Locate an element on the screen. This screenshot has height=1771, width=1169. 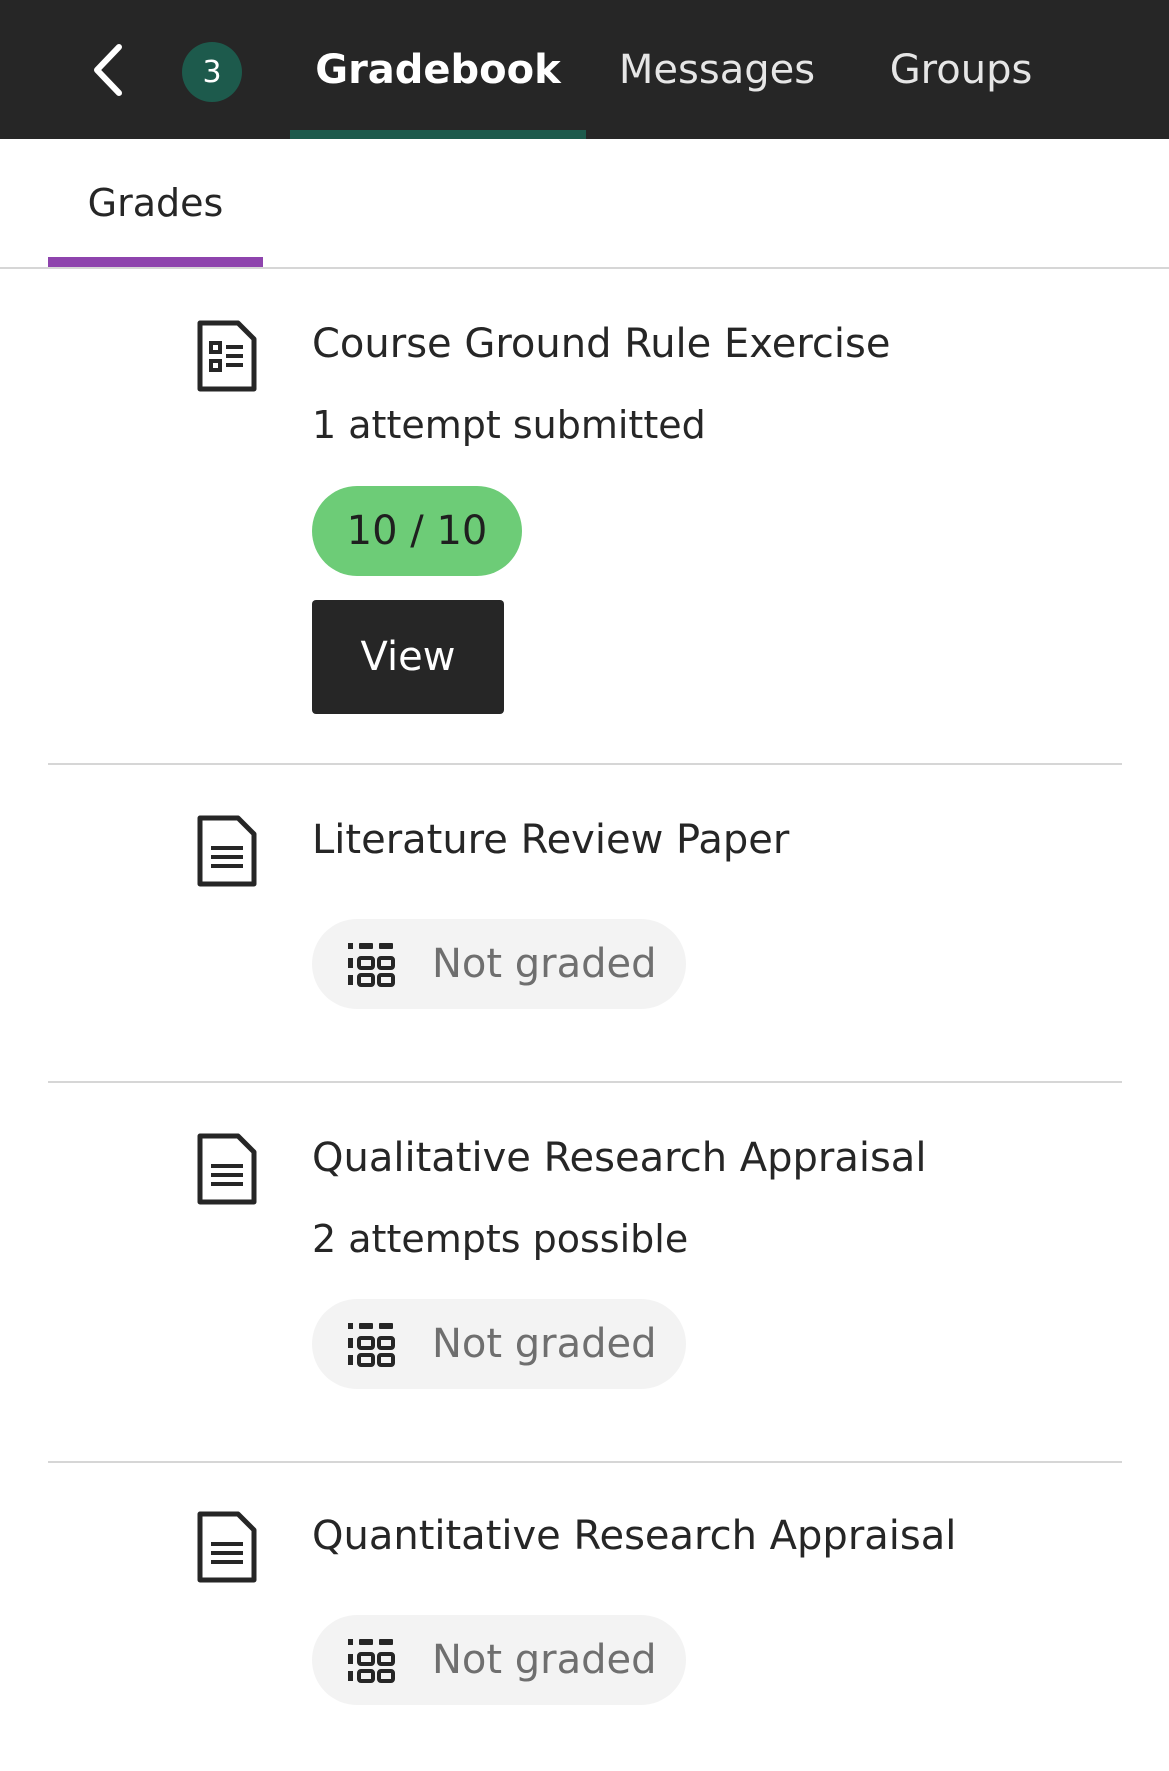
back-button is located at coordinates (108, 70).